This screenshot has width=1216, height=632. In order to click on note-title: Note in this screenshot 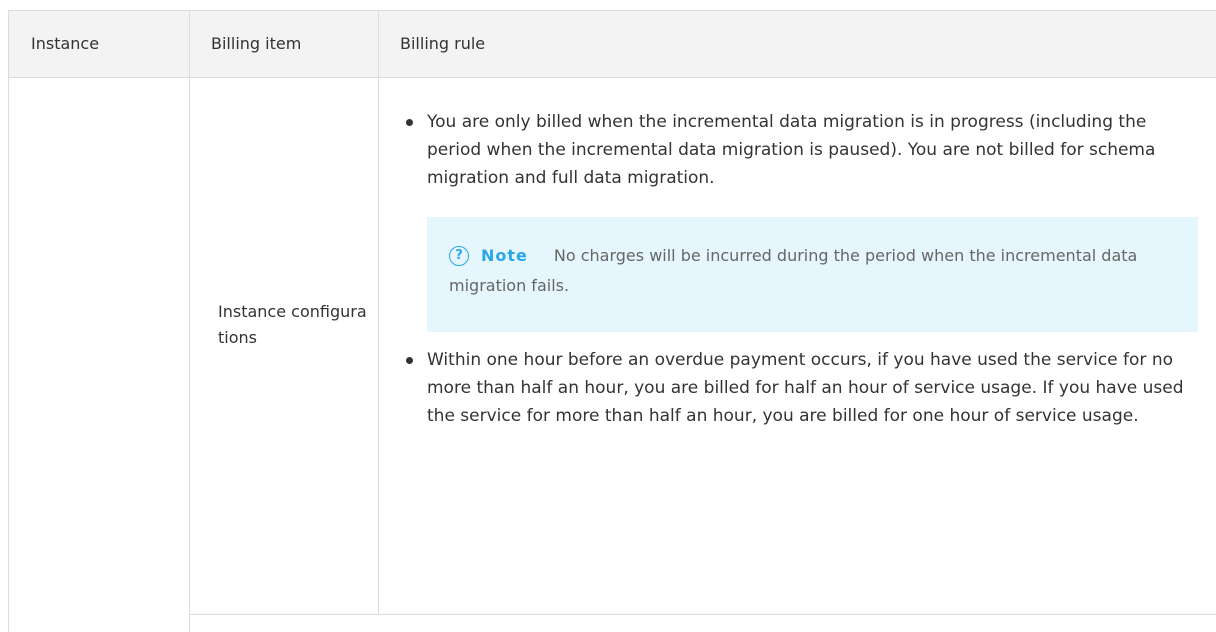, I will do `click(504, 255)`.